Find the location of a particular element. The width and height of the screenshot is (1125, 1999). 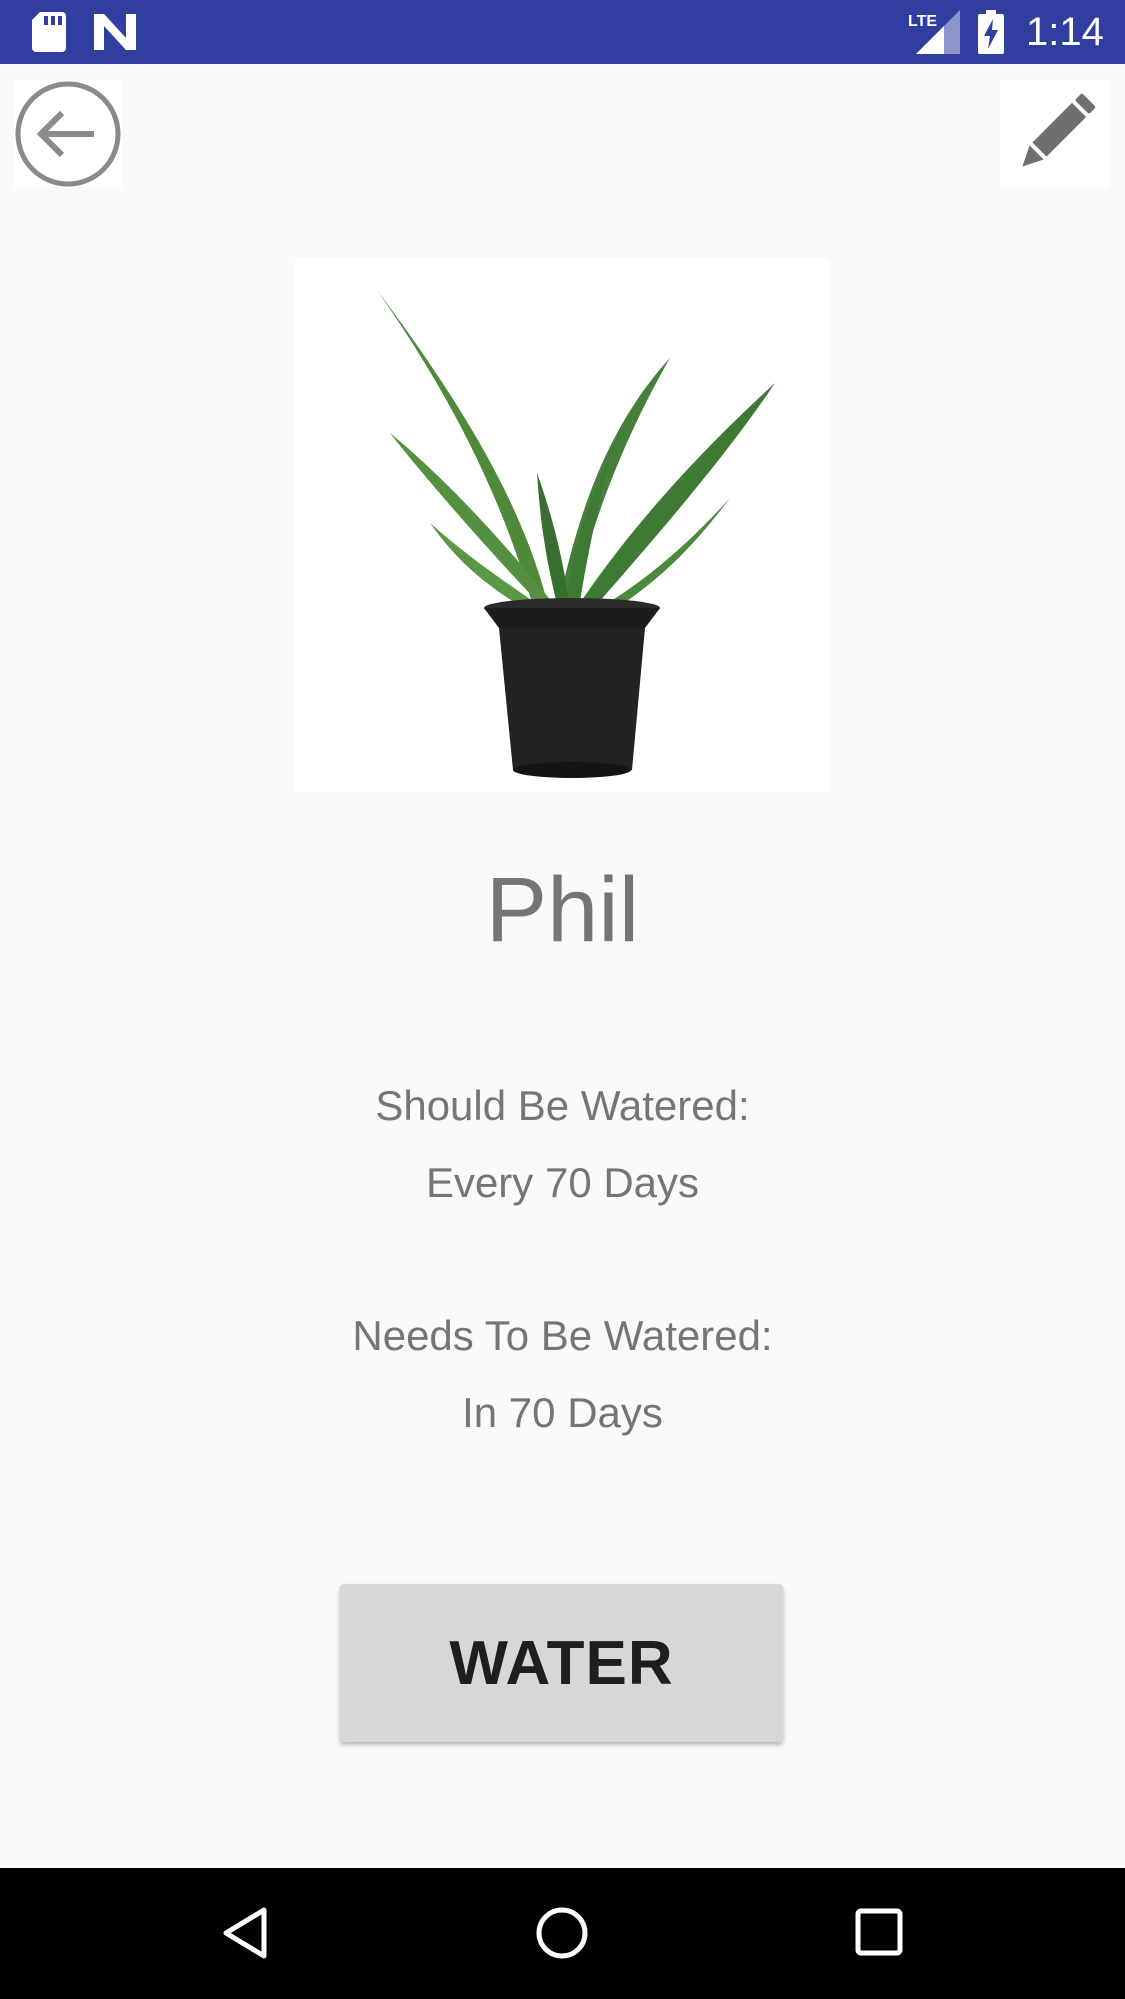

back-button is located at coordinates (68, 134).